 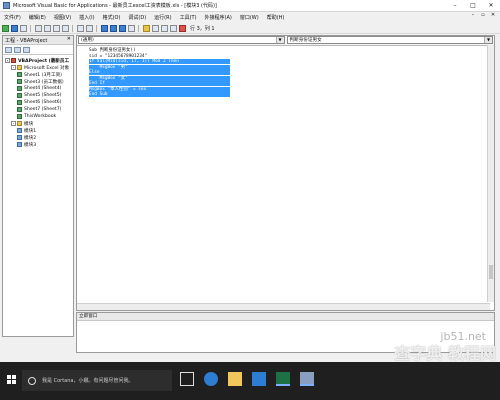 What do you see at coordinates (182, 28) in the screenshot?
I see `help-icon` at bounding box center [182, 28].